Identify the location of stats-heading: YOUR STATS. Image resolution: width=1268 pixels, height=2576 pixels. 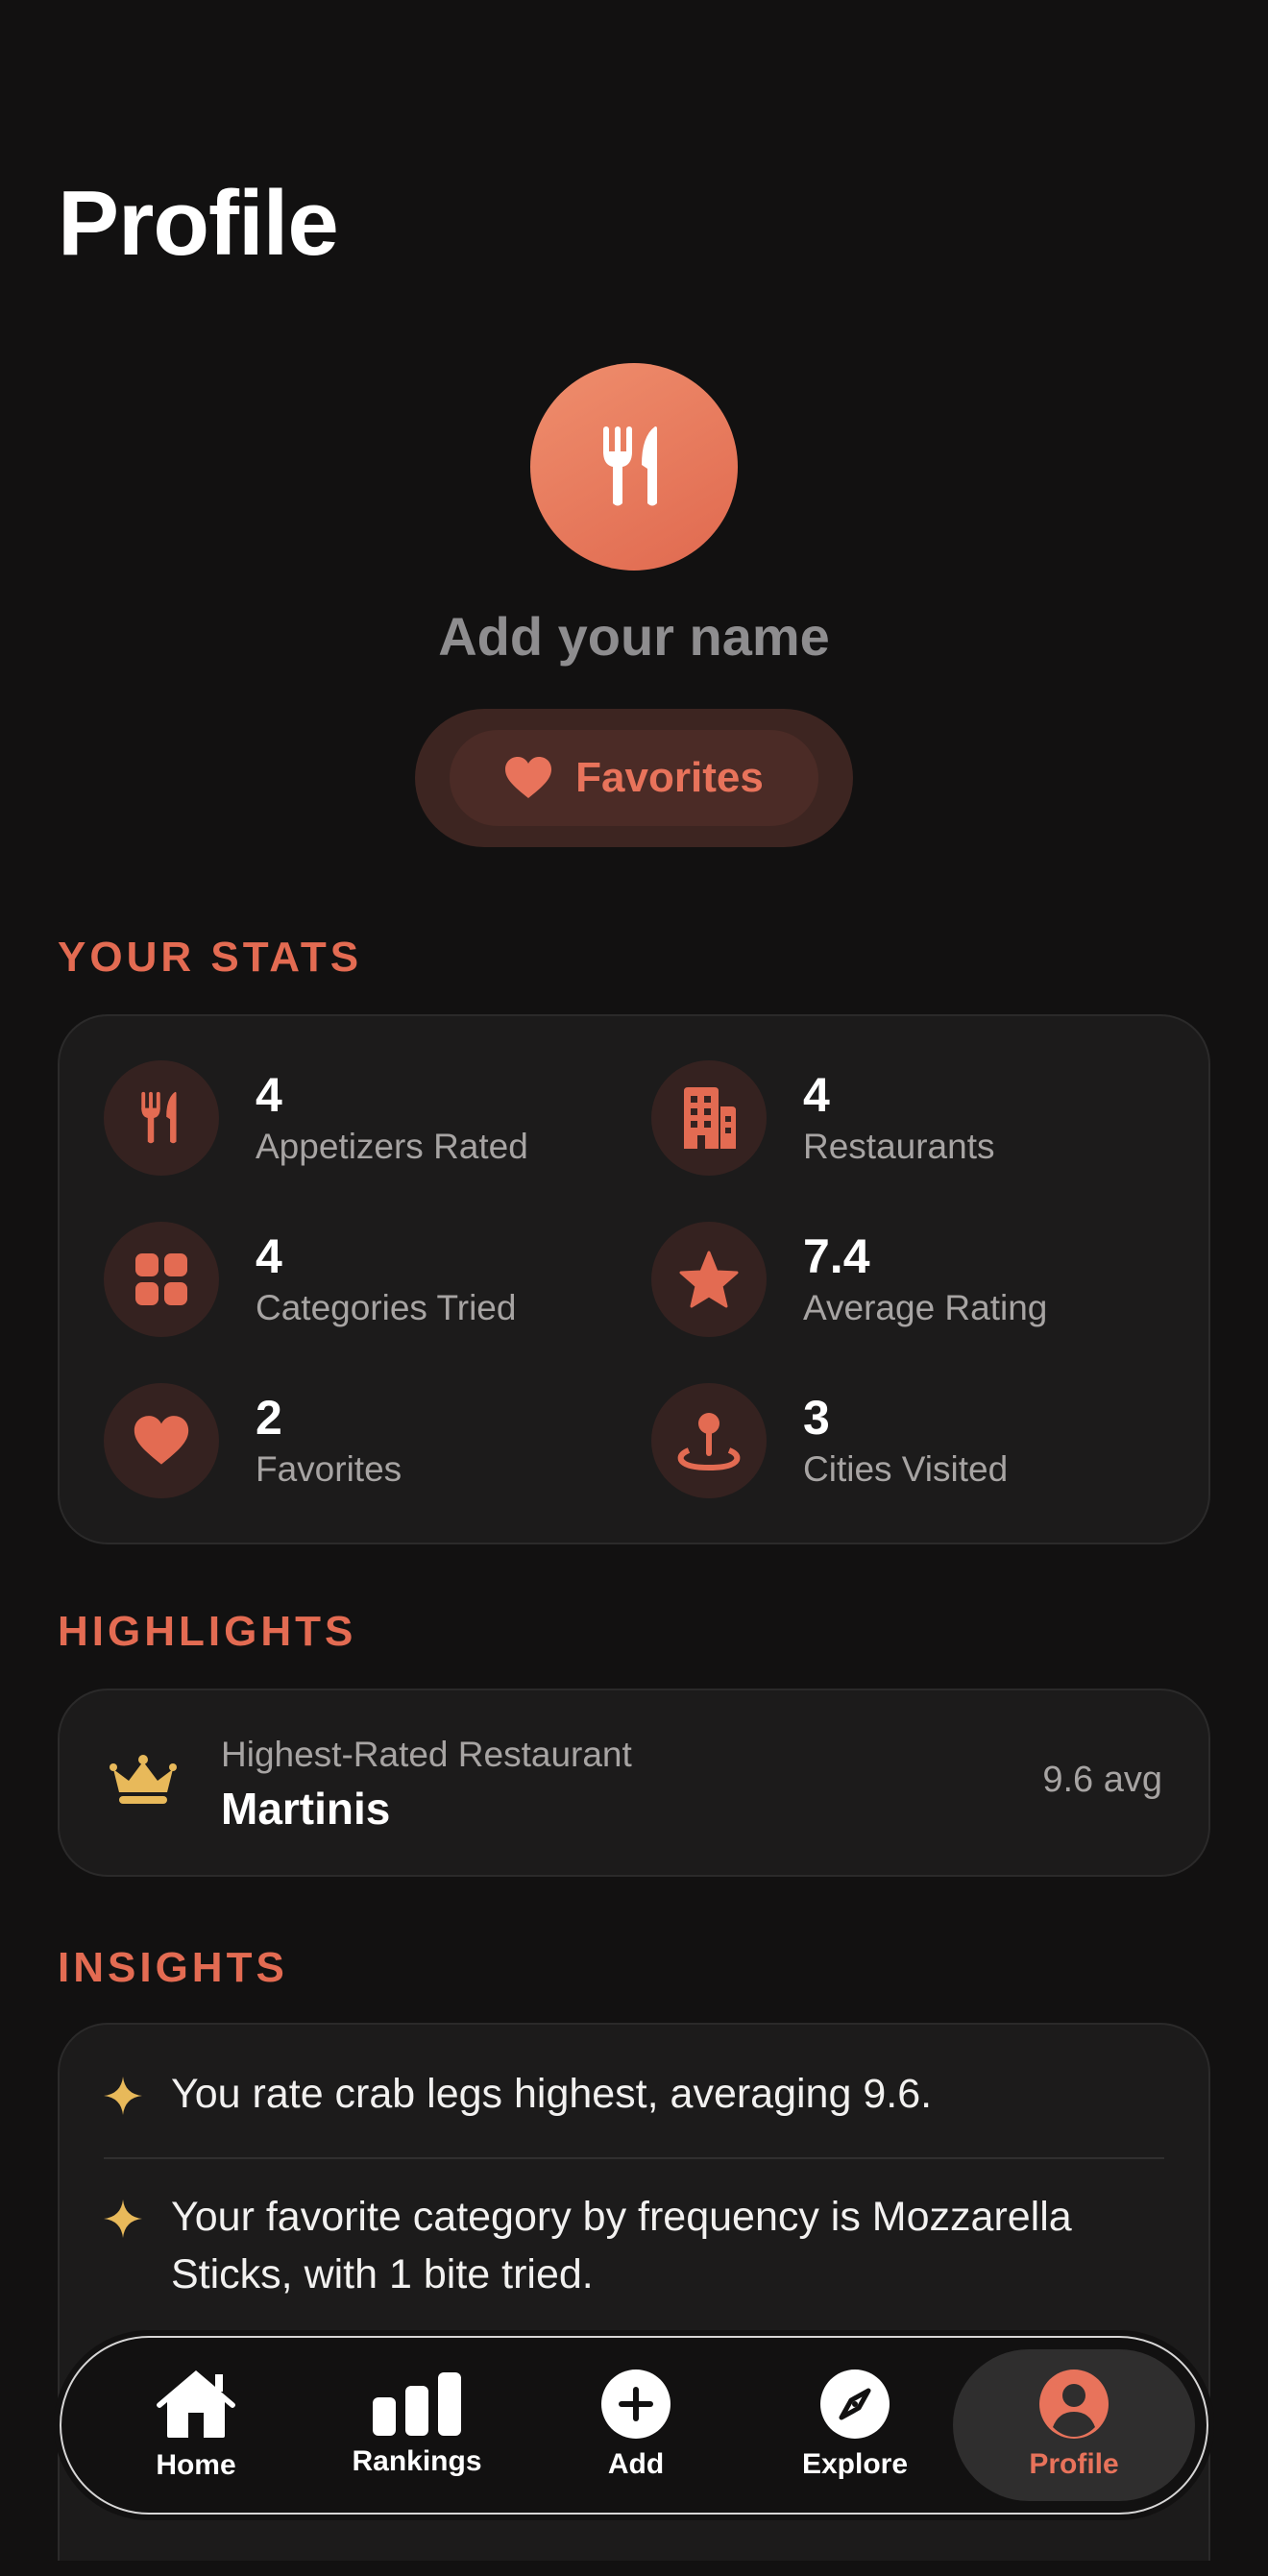
(210, 957).